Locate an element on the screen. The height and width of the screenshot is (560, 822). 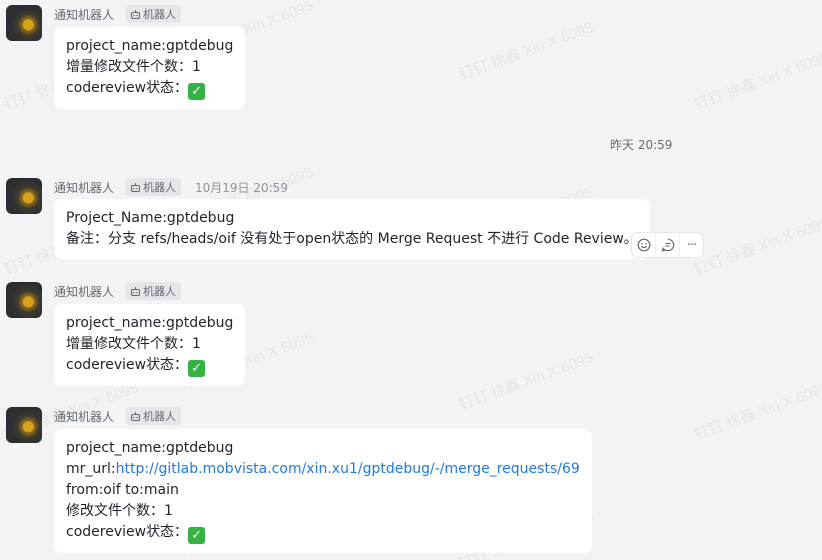
time-divider: 昨天 20:59 is located at coordinates (641, 145).